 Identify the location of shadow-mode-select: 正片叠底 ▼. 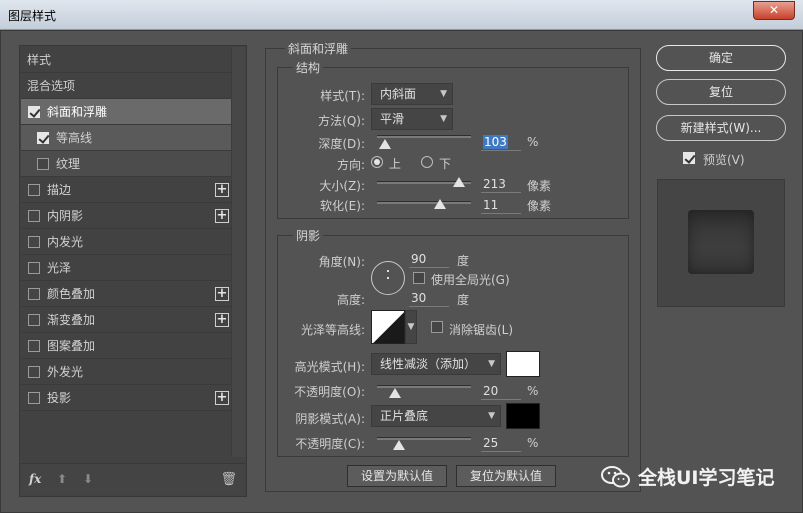
(436, 416).